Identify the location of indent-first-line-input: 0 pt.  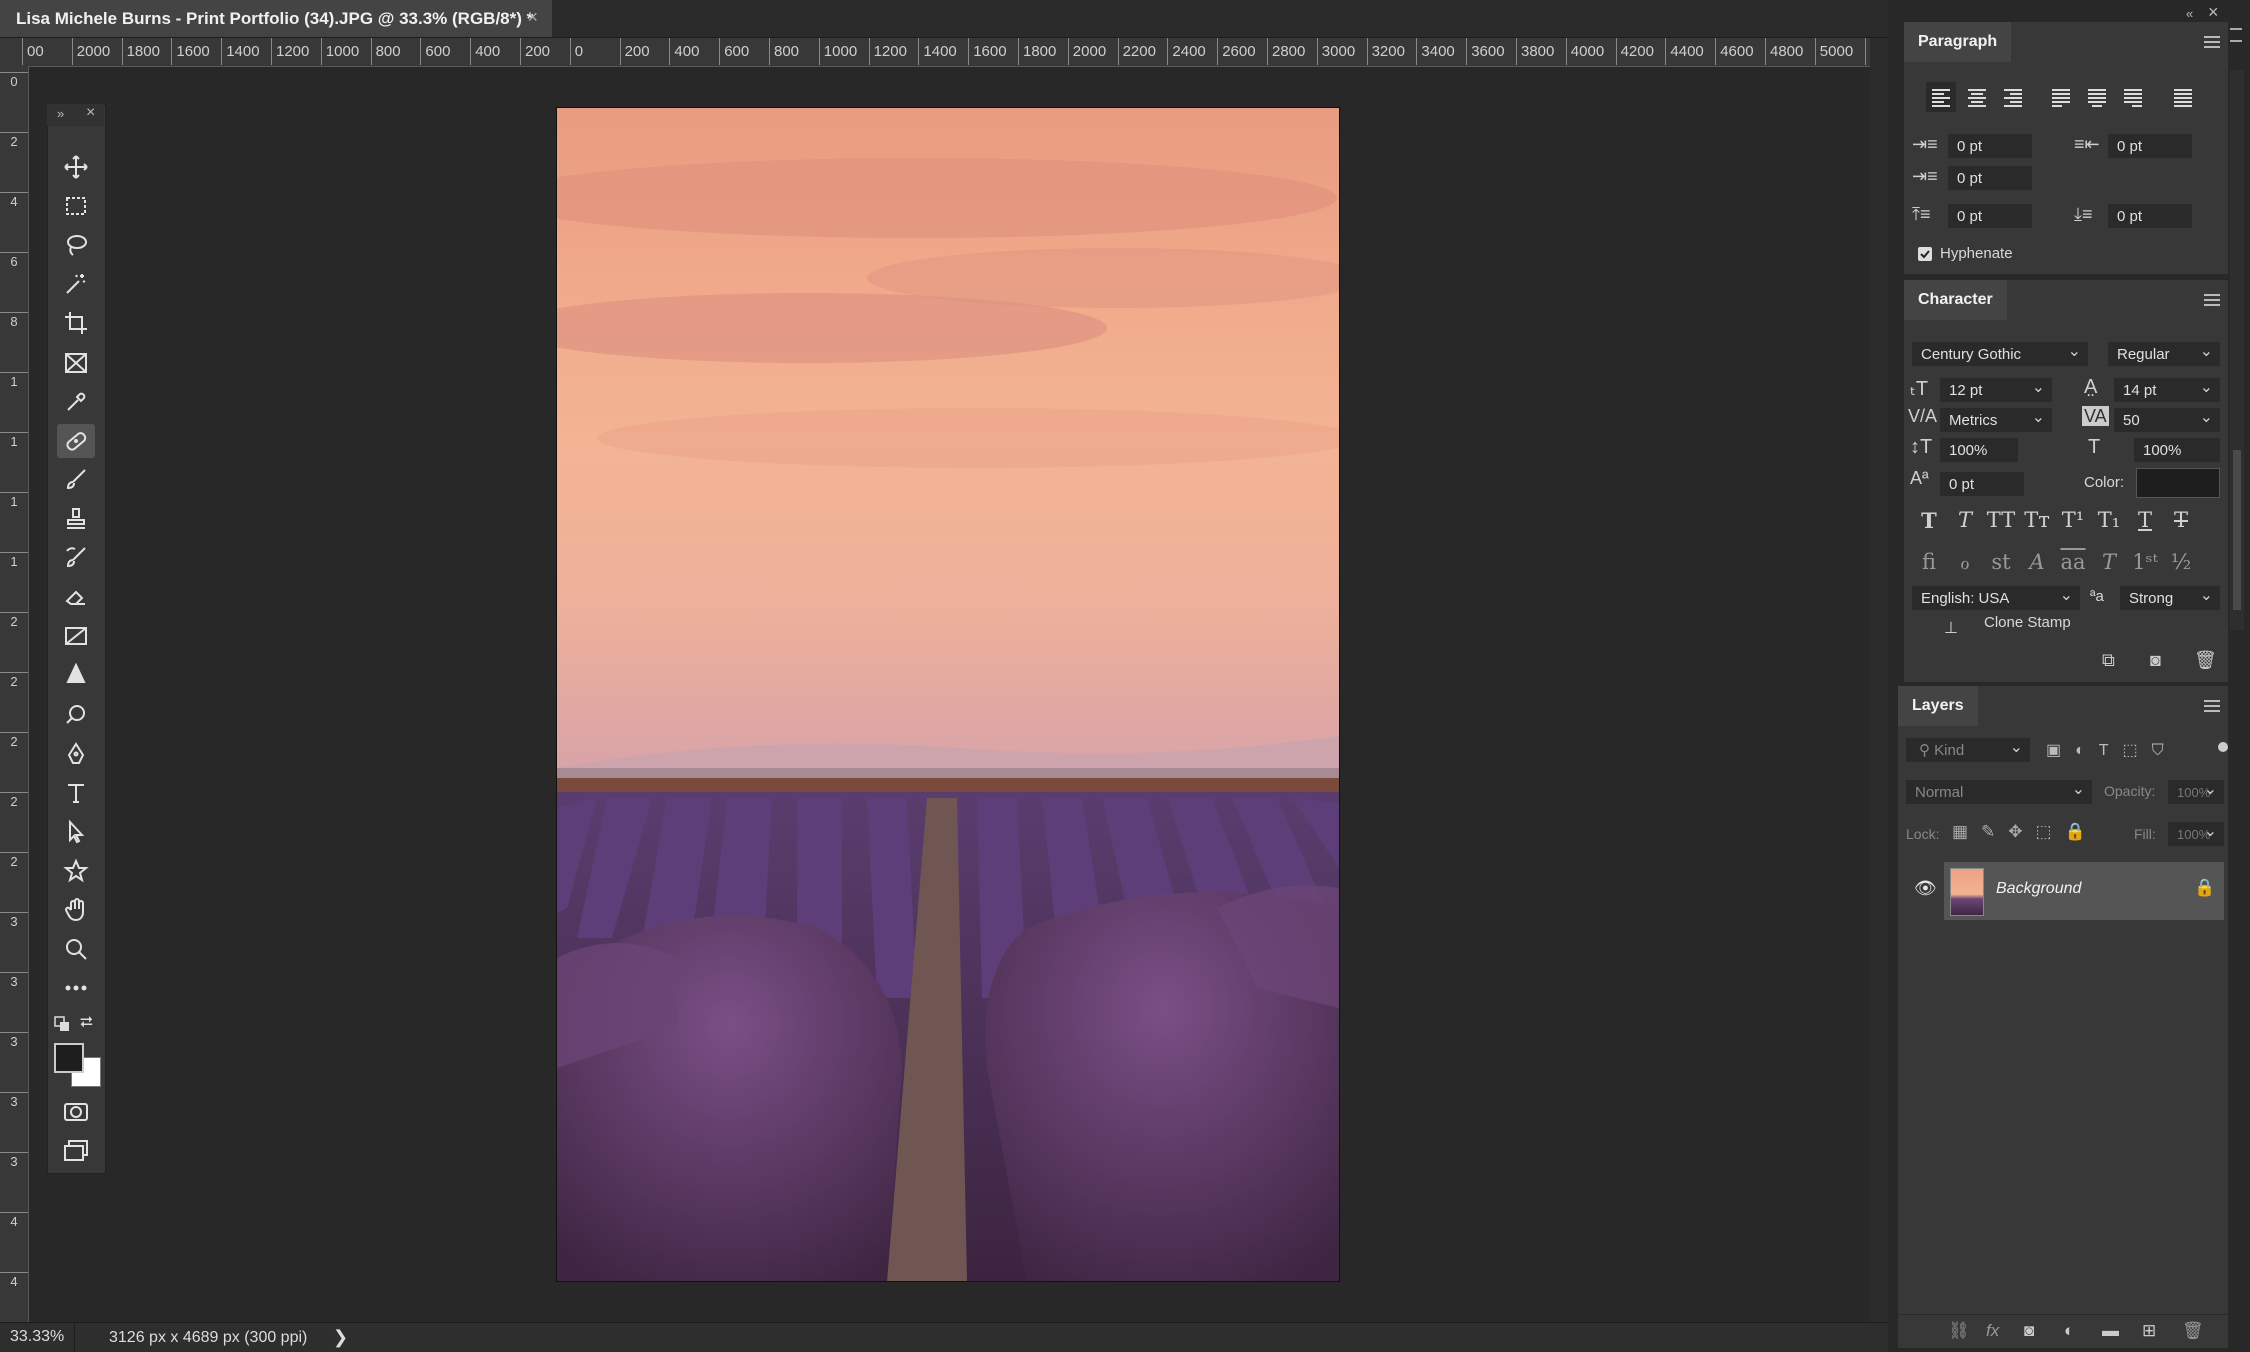
(1990, 178).